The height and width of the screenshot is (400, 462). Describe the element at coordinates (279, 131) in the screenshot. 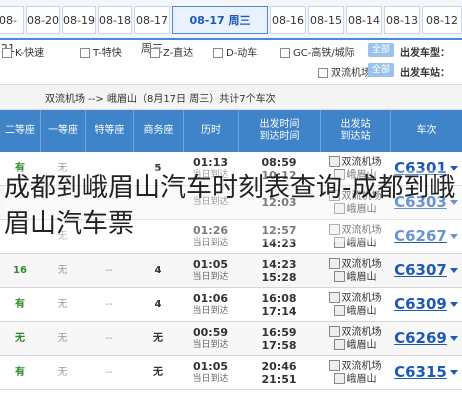

I see `header-times: 出发时间 到达时间` at that location.